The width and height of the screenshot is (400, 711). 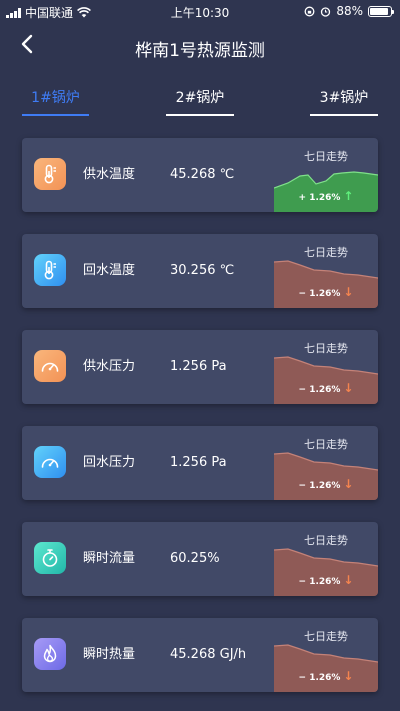 What do you see at coordinates (208, 654) in the screenshot?
I see `metric-value: 45.268 GJ/h` at bounding box center [208, 654].